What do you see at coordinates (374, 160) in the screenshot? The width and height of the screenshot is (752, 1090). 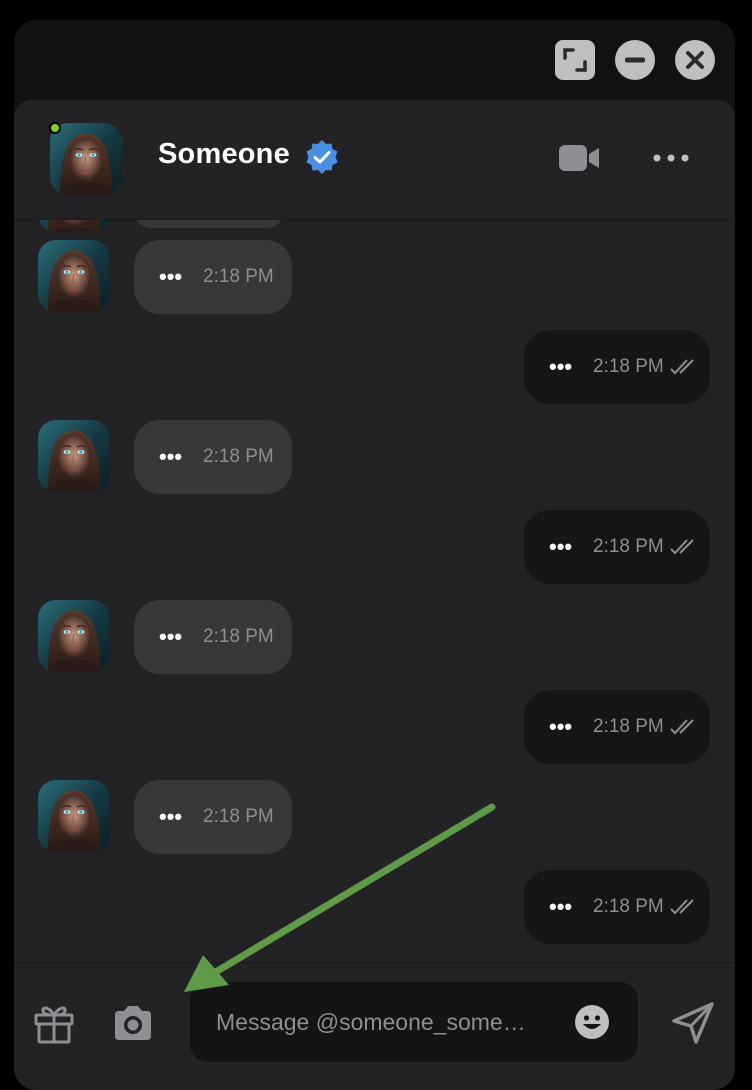 I see `chat-header: Someone` at bounding box center [374, 160].